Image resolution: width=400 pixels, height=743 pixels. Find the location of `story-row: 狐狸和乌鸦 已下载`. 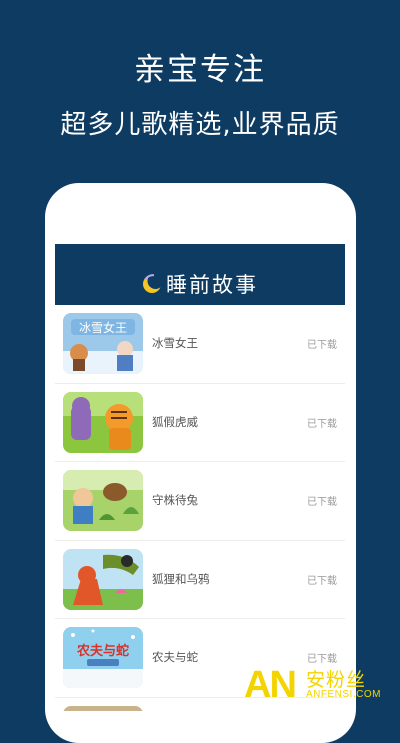

story-row: 狐狸和乌鸦 已下载 is located at coordinates (200, 580).